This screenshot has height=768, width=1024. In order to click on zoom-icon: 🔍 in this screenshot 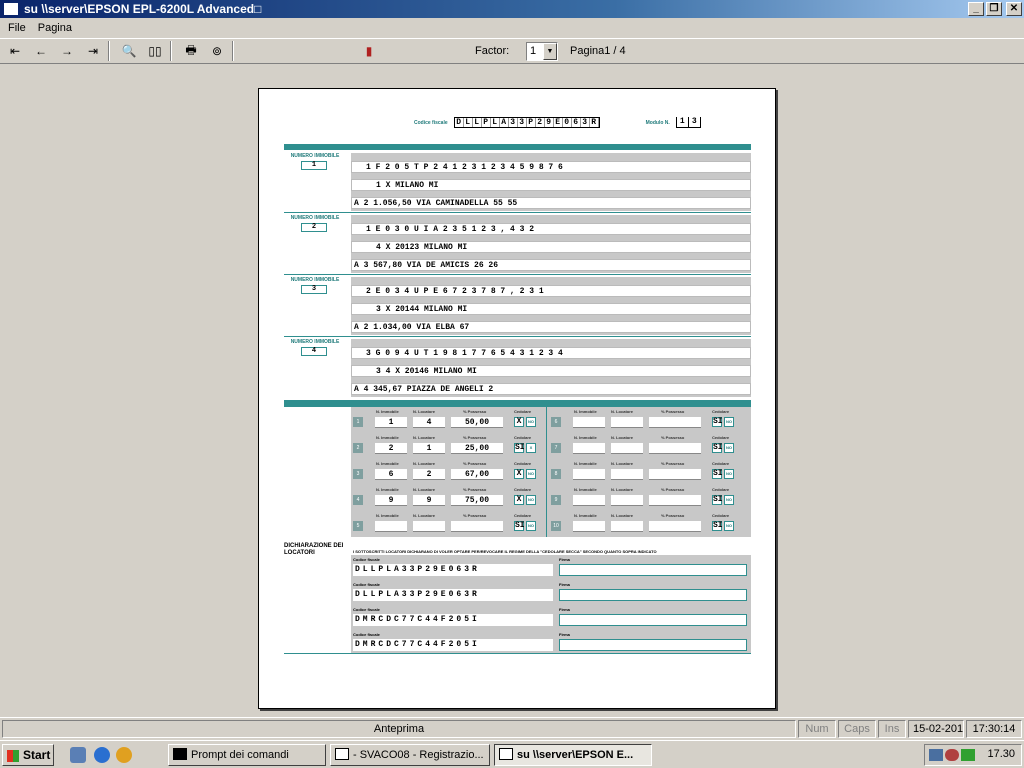, I will do `click(129, 51)`.